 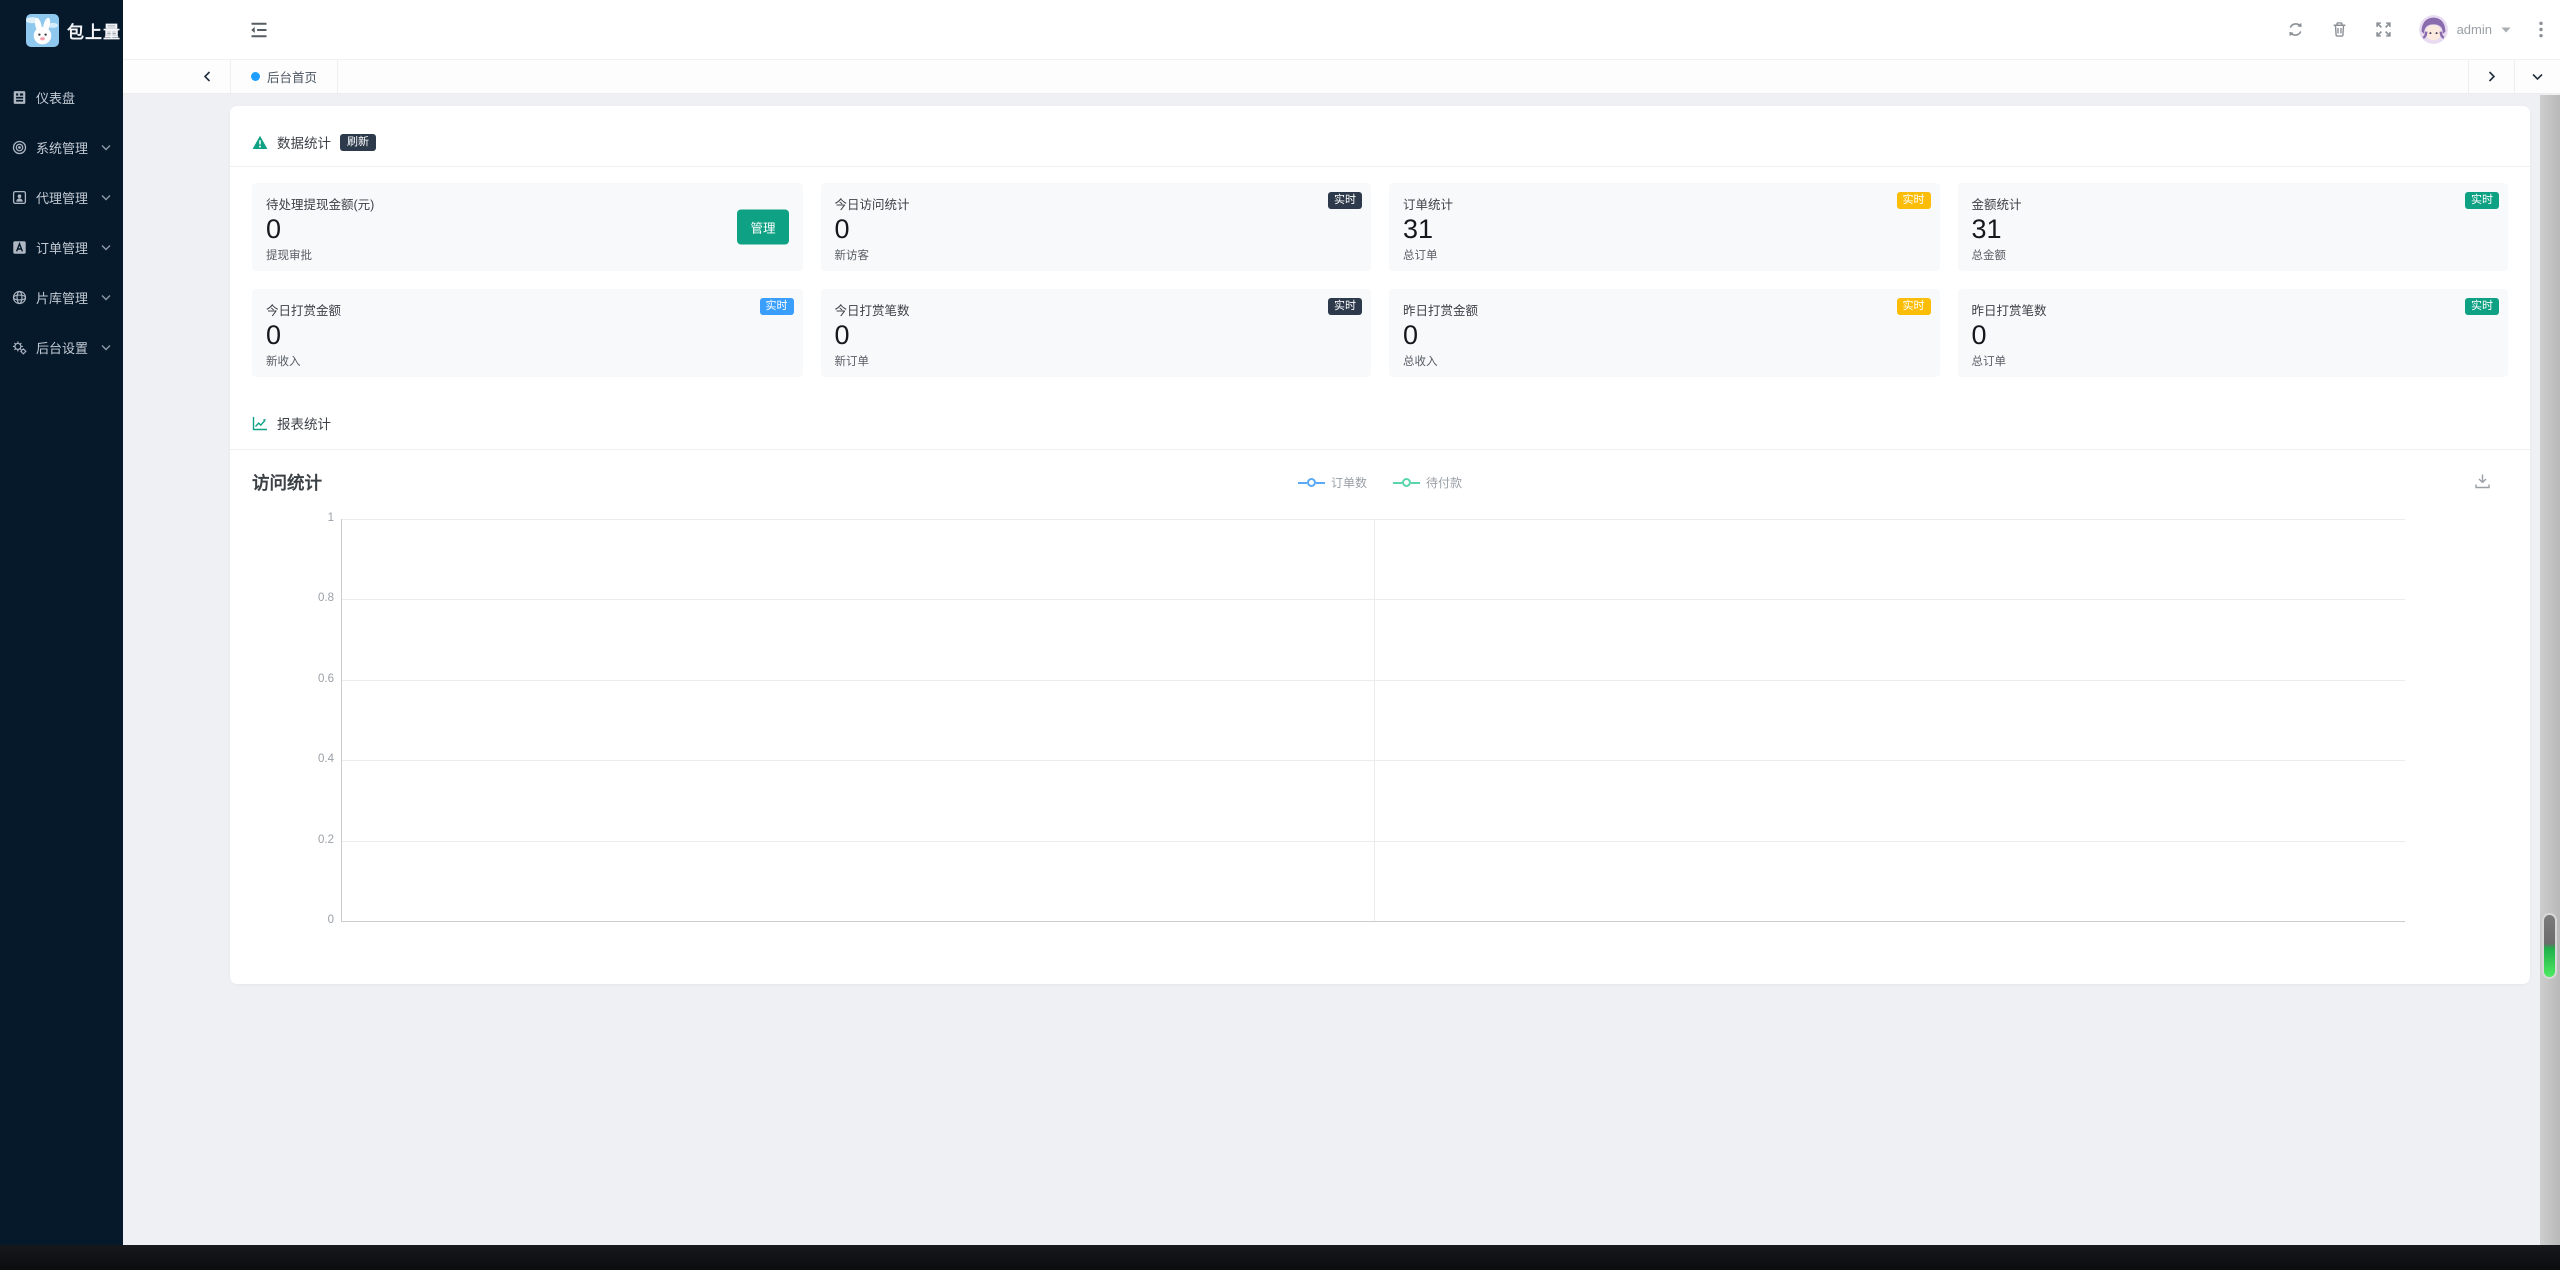 What do you see at coordinates (1374, 720) in the screenshot?
I see `gridline-vertical` at bounding box center [1374, 720].